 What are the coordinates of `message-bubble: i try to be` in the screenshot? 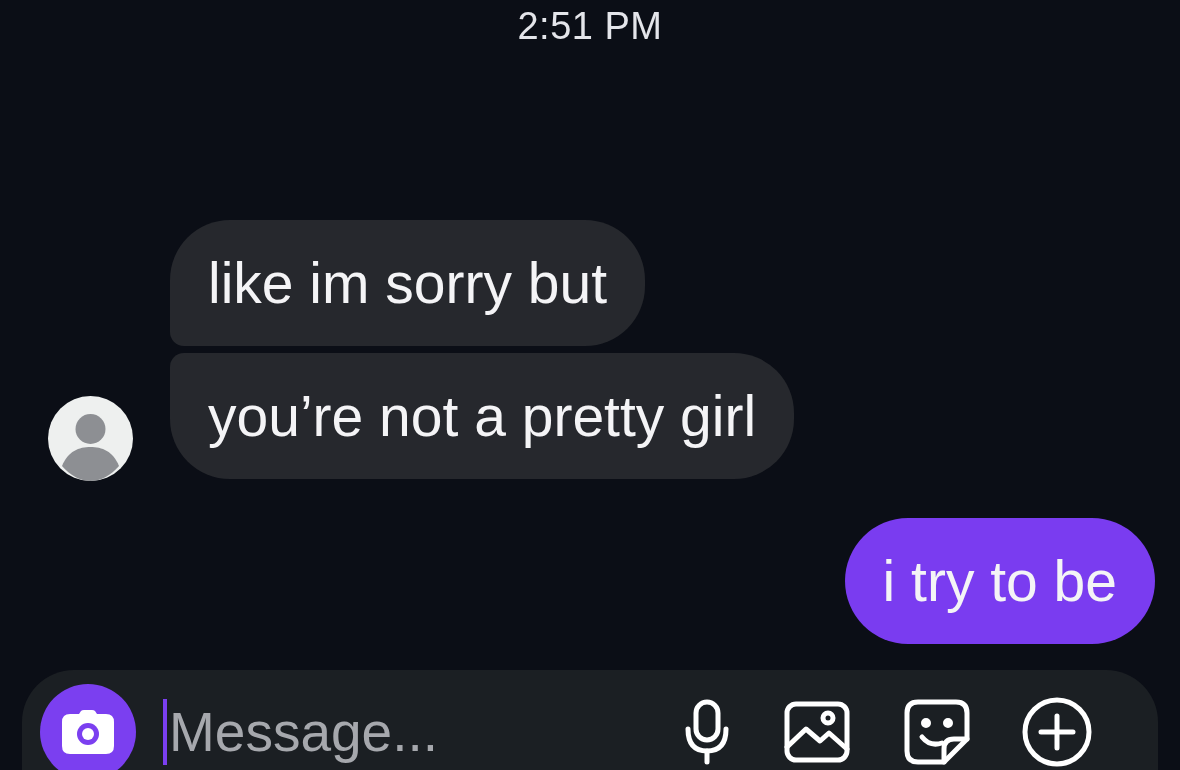 It's located at (999, 581).